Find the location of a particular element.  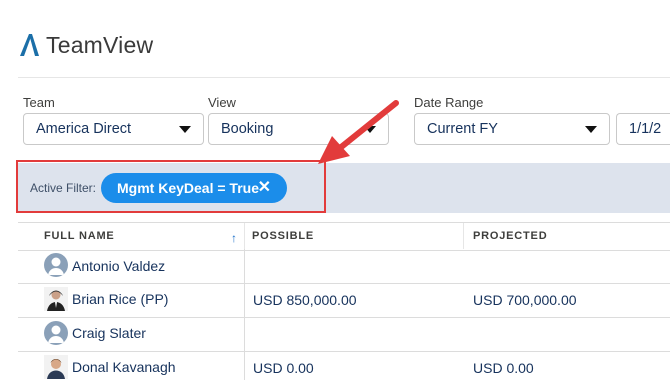

teamview-logo-icon is located at coordinates (29, 45).